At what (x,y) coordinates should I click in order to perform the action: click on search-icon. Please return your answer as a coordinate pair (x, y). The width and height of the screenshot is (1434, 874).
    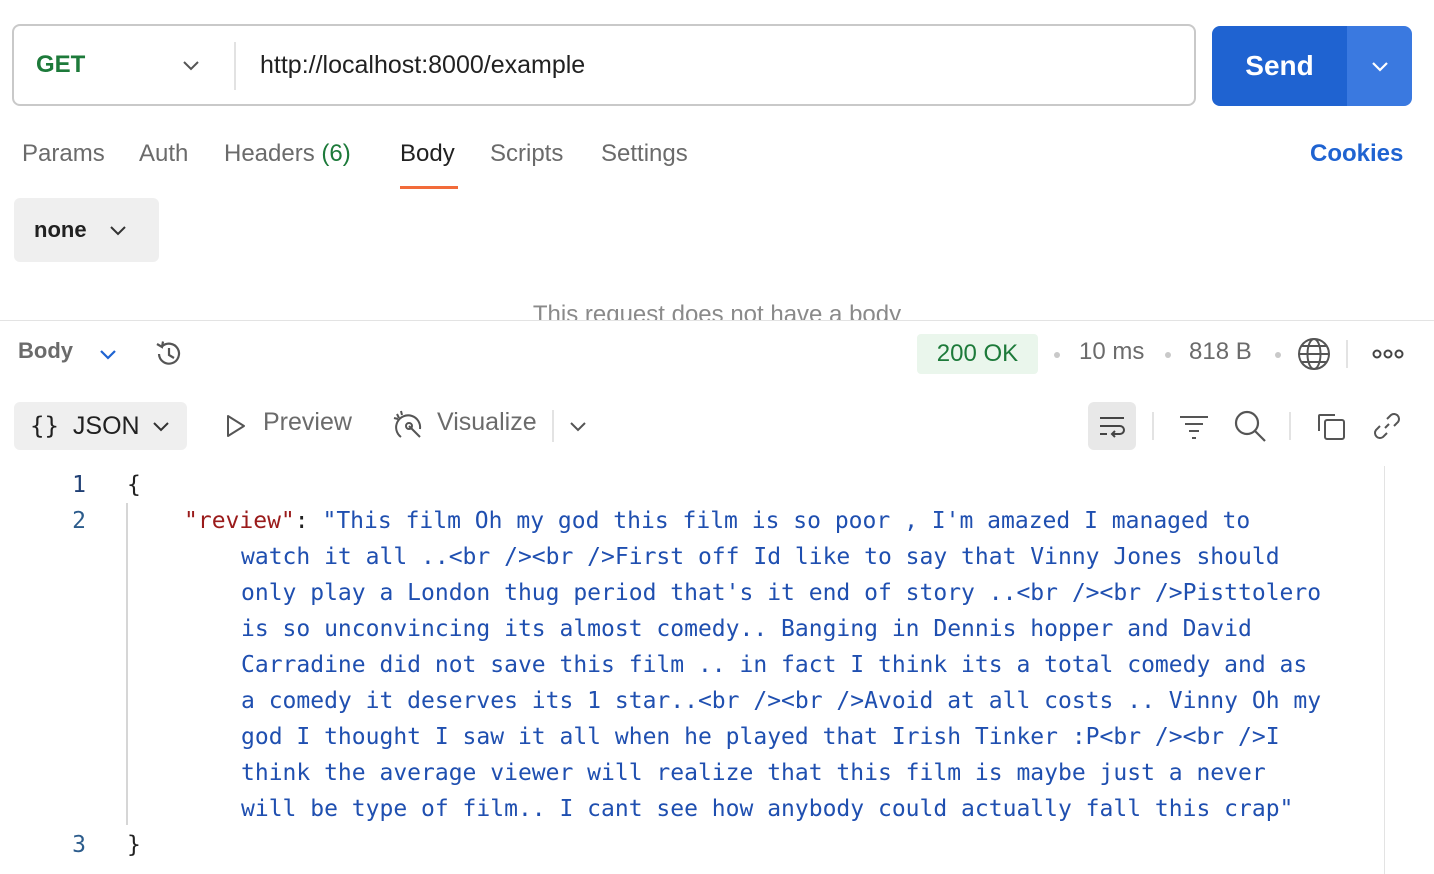
    Looking at the image, I should click on (1250, 426).